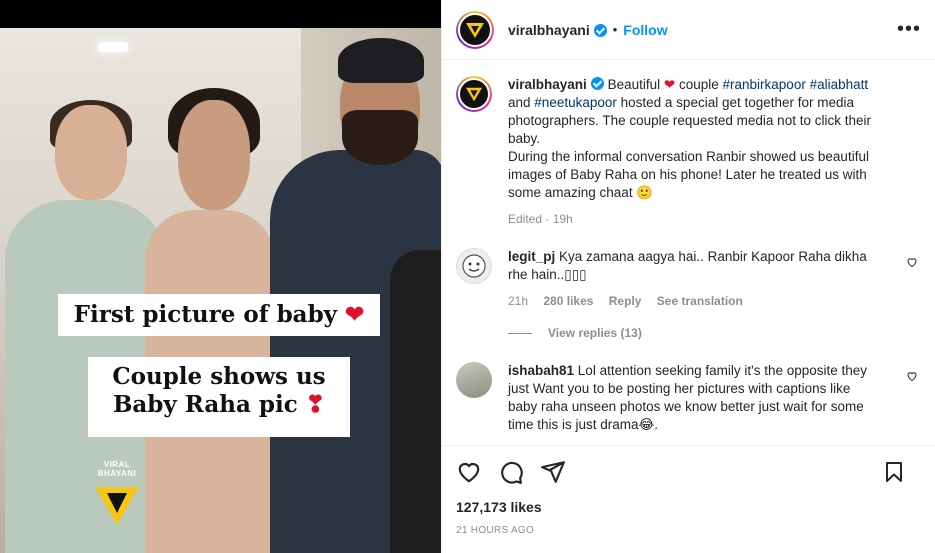 The image size is (935, 553). What do you see at coordinates (549, 30) in the screenshot?
I see `header-username: viralbhayani` at bounding box center [549, 30].